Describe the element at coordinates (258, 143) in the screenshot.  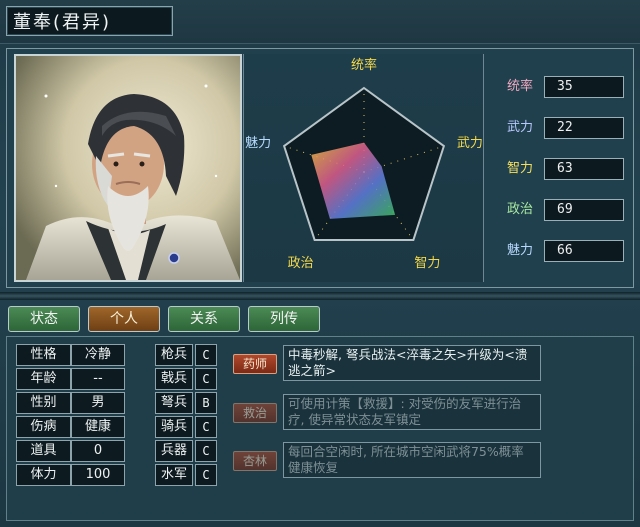
I see `radar-axis-label: 魅力` at that location.